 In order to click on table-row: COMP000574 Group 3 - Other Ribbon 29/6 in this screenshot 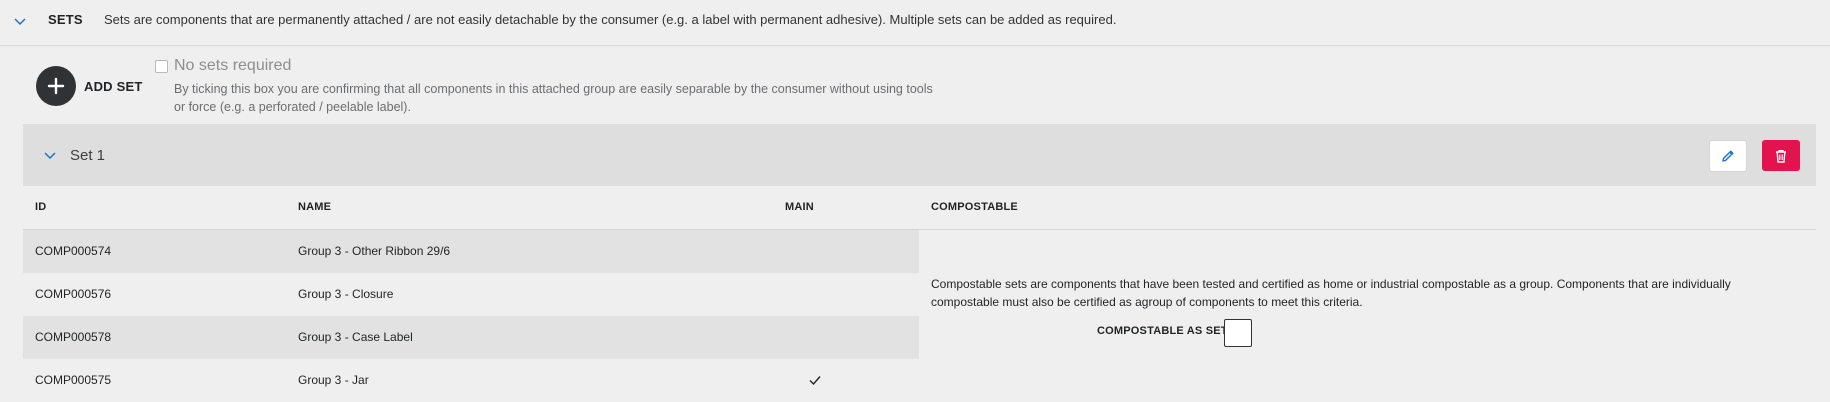, I will do `click(471, 251)`.